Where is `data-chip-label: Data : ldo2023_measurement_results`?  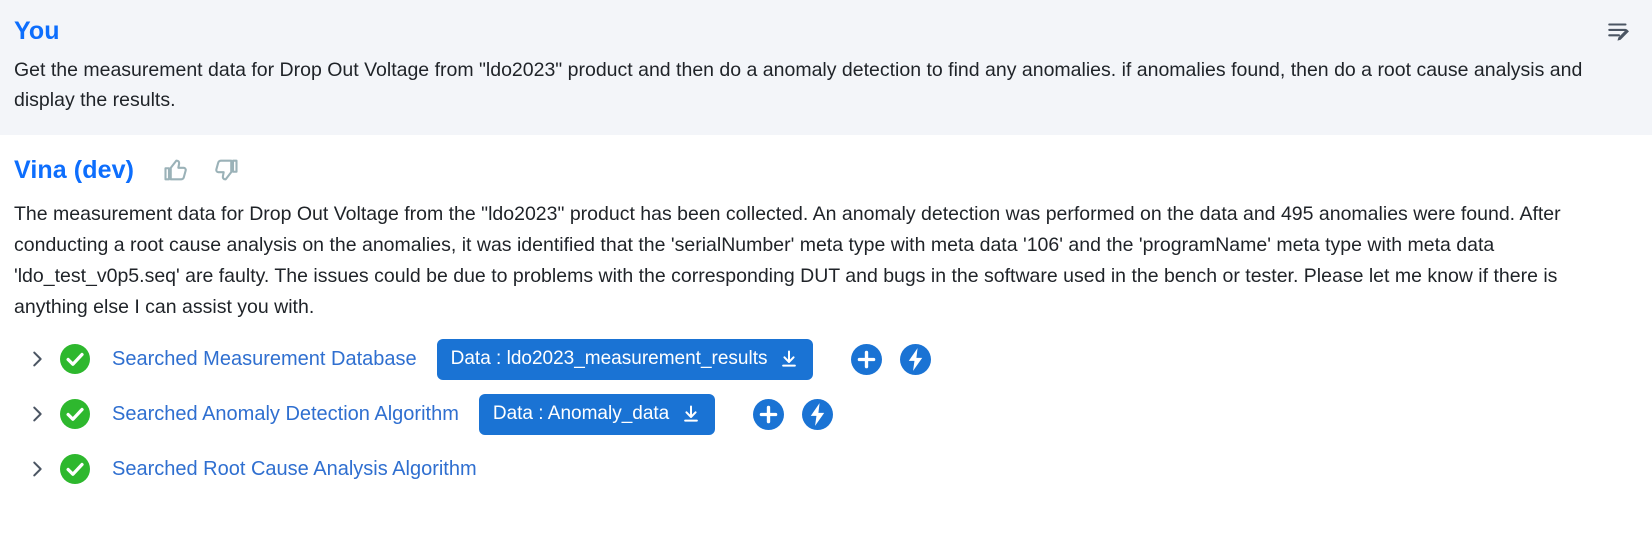
data-chip-label: Data : ldo2023_measurement_results is located at coordinates (609, 359).